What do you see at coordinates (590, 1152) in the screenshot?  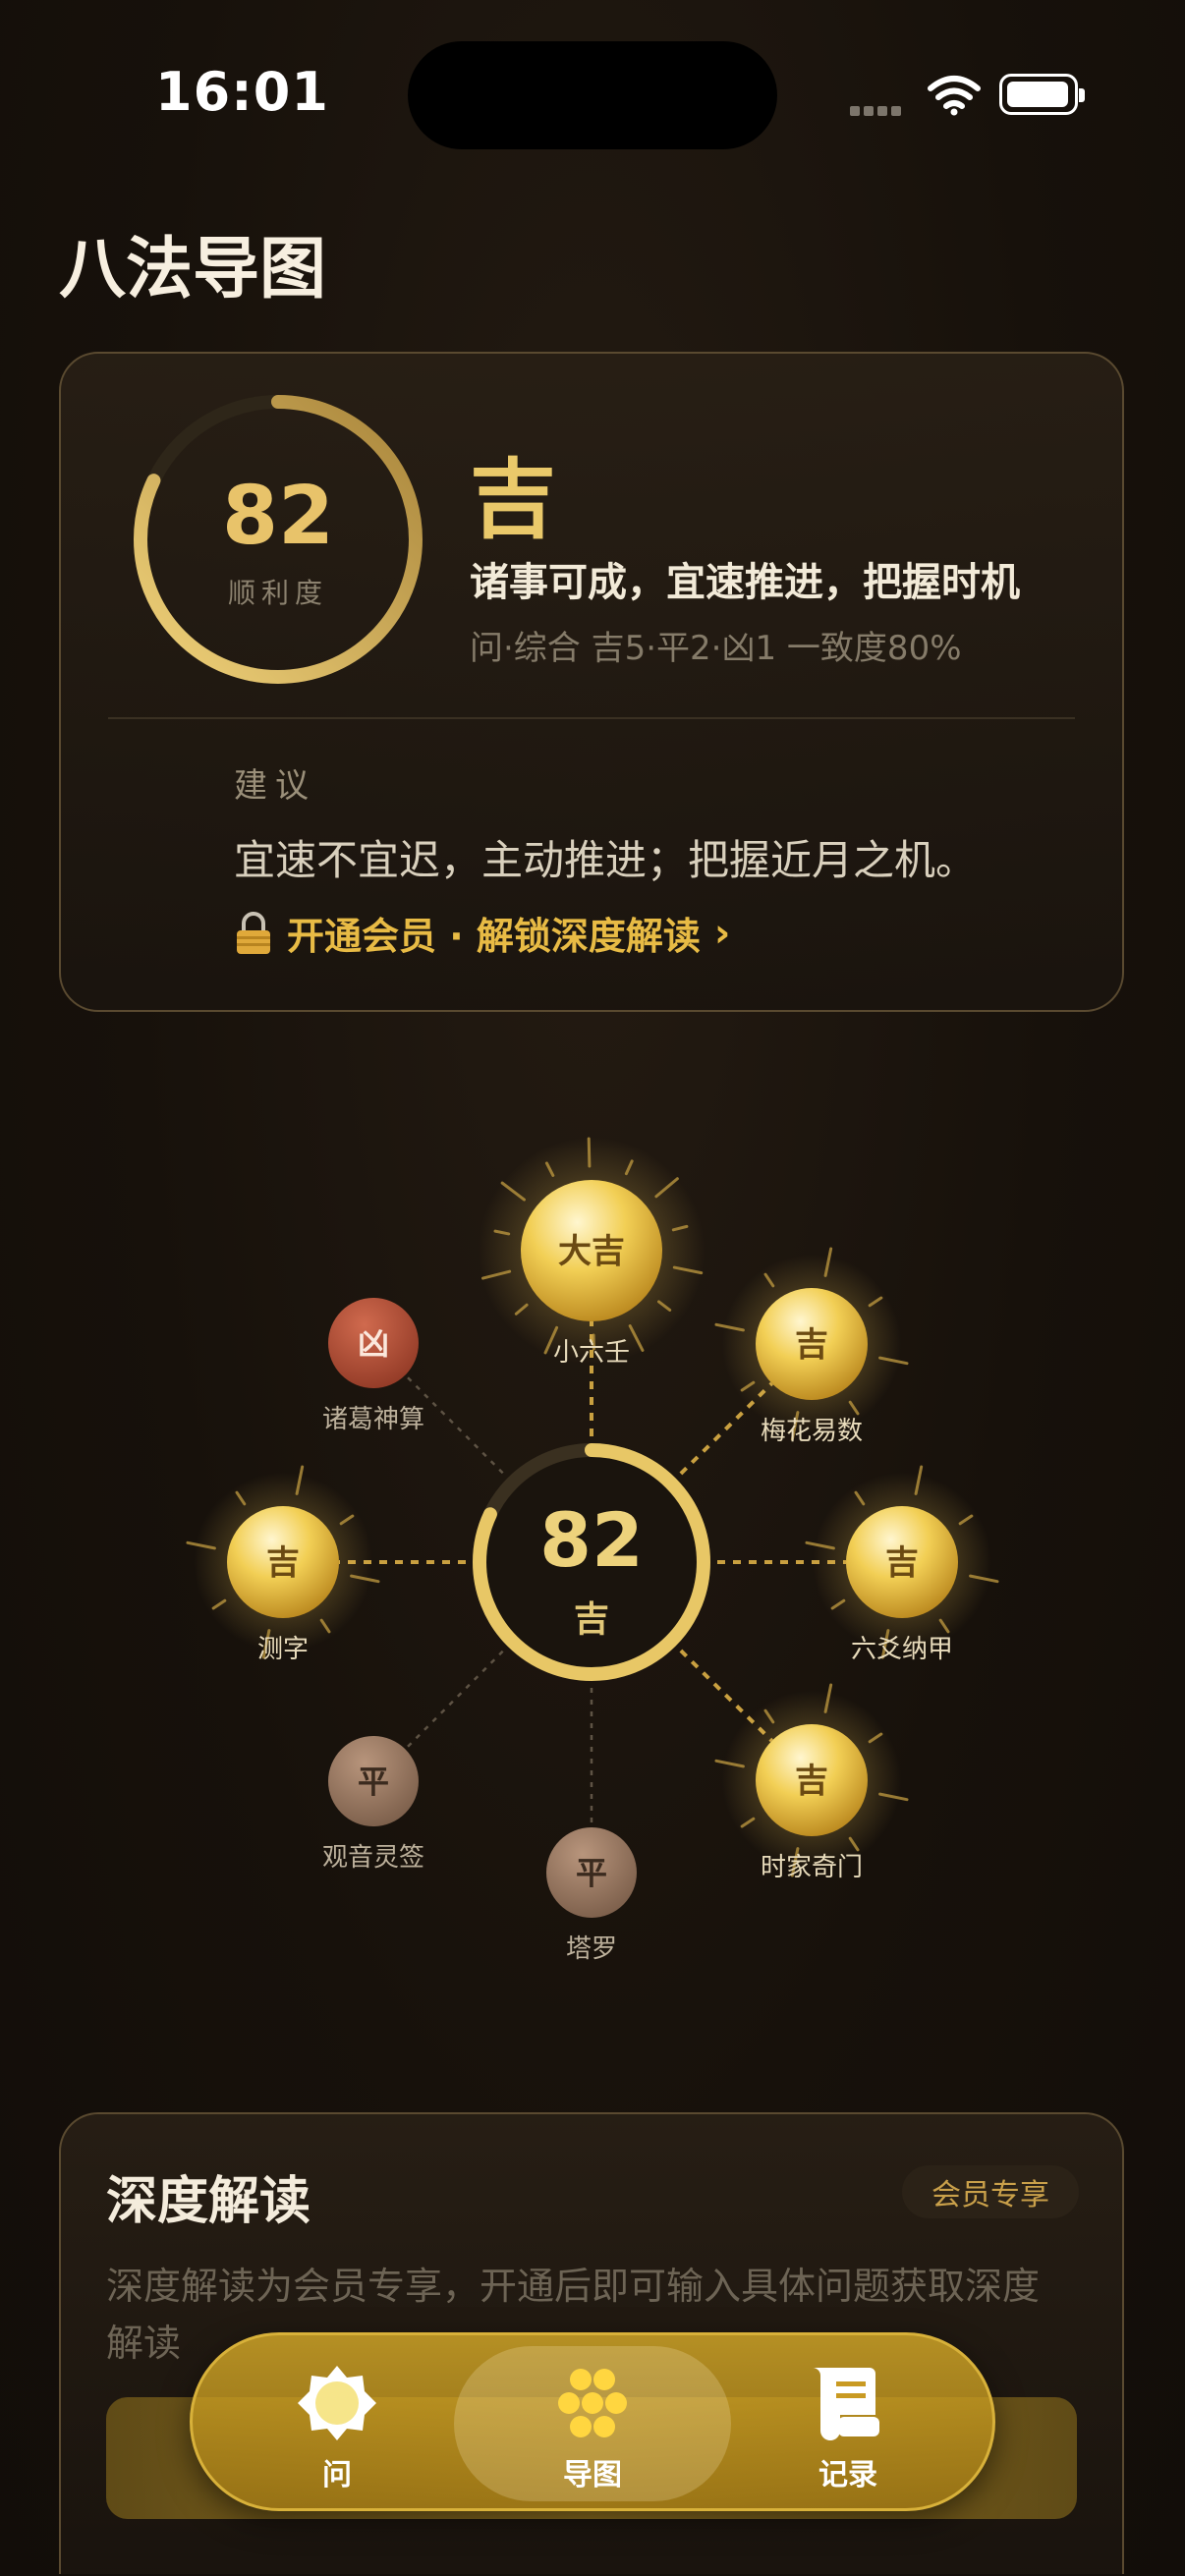 I see `ray-xiaoliuren` at bounding box center [590, 1152].